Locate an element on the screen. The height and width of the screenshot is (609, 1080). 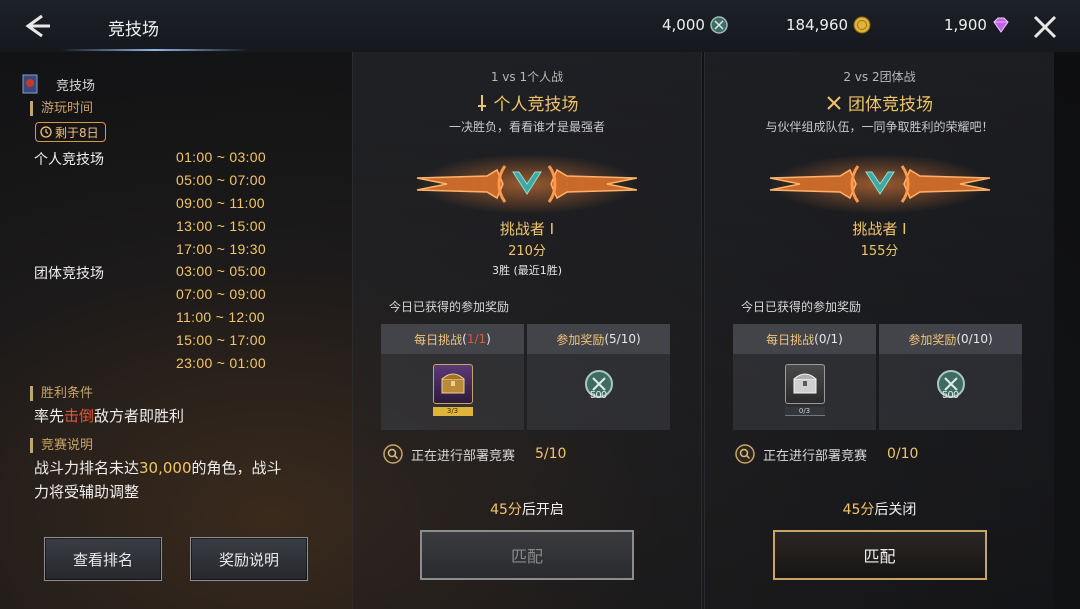
currency-medal-value: 4,000 is located at coordinates (683, 25).